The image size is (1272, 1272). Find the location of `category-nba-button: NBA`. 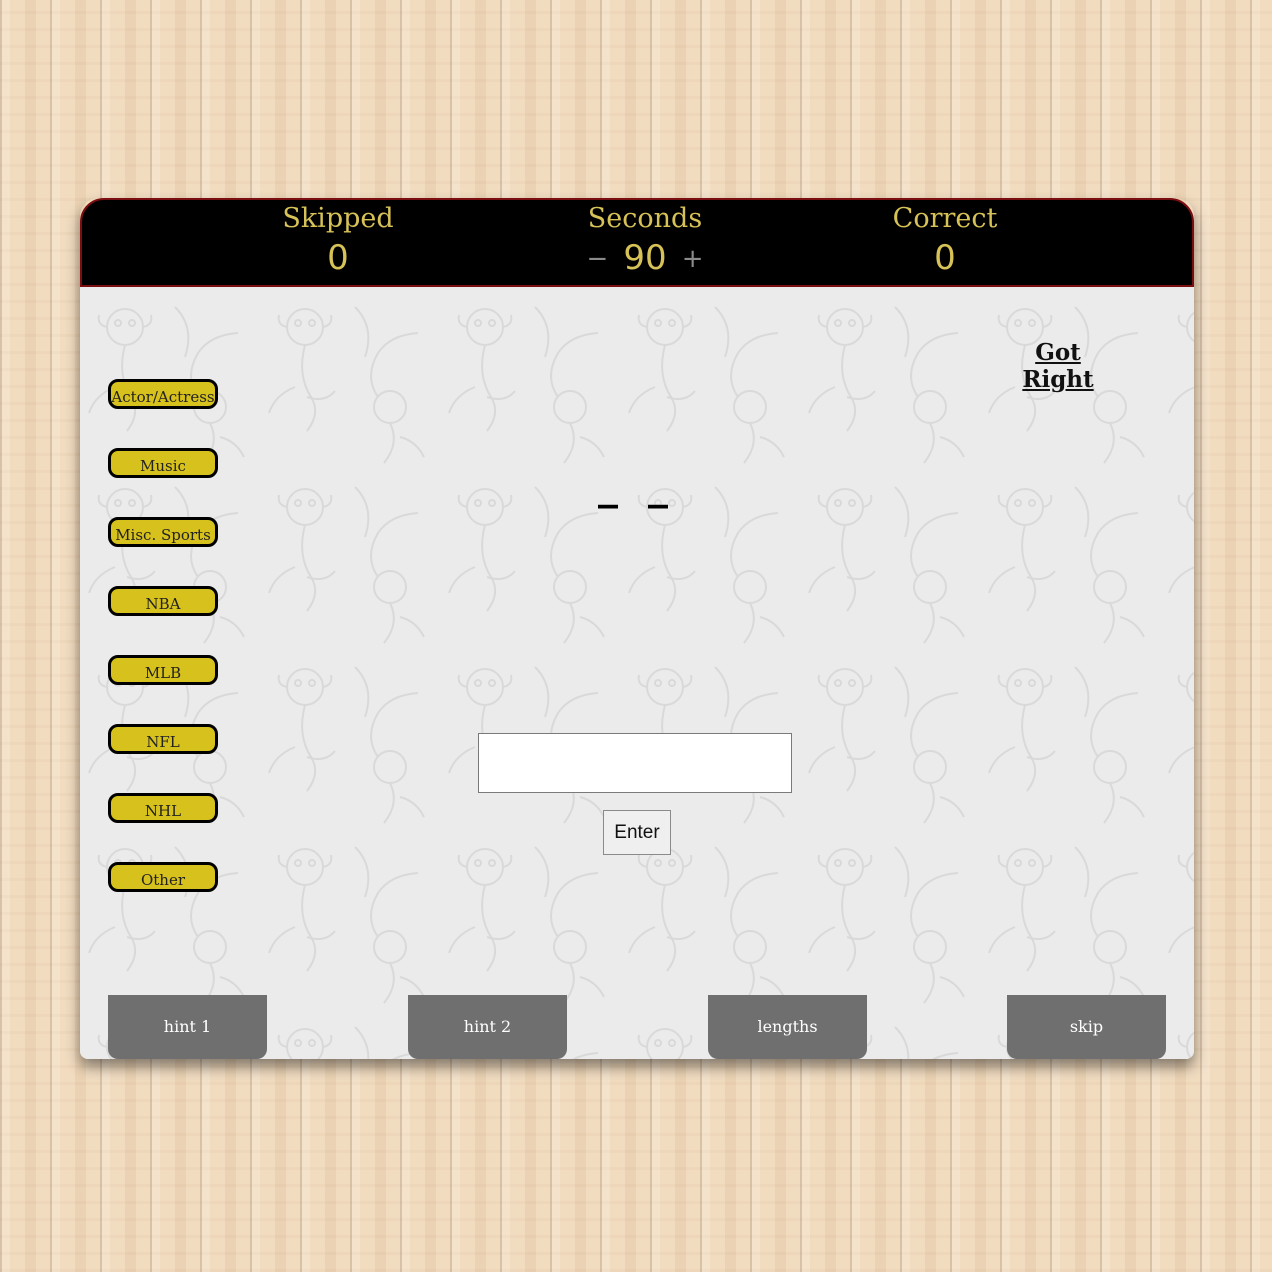

category-nba-button: NBA is located at coordinates (163, 601).